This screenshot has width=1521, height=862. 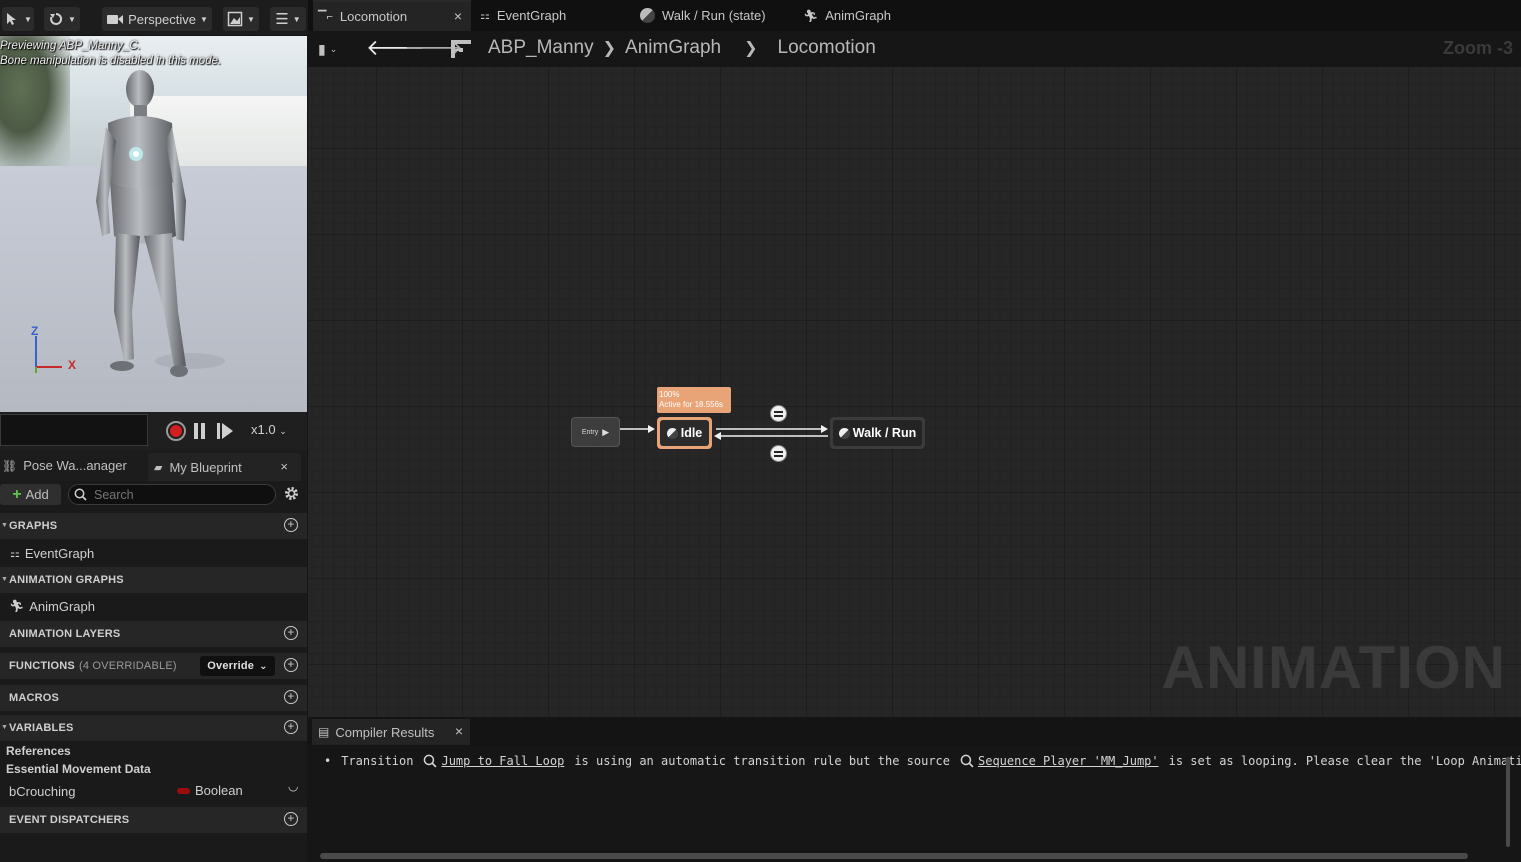 What do you see at coordinates (291, 633) in the screenshot?
I see `add-layer-icon: +` at bounding box center [291, 633].